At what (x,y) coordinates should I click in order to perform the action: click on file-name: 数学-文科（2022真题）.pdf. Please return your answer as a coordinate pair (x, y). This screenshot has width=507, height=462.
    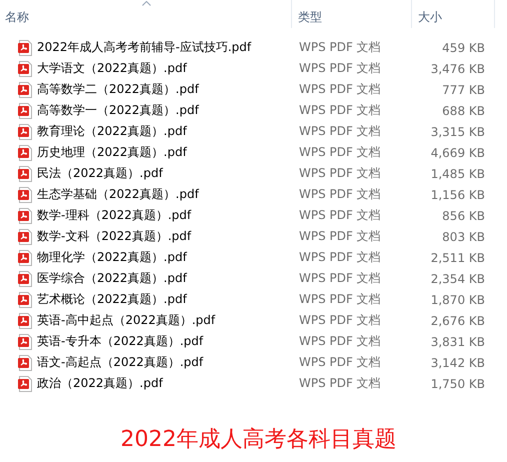
    Looking at the image, I should click on (114, 236).